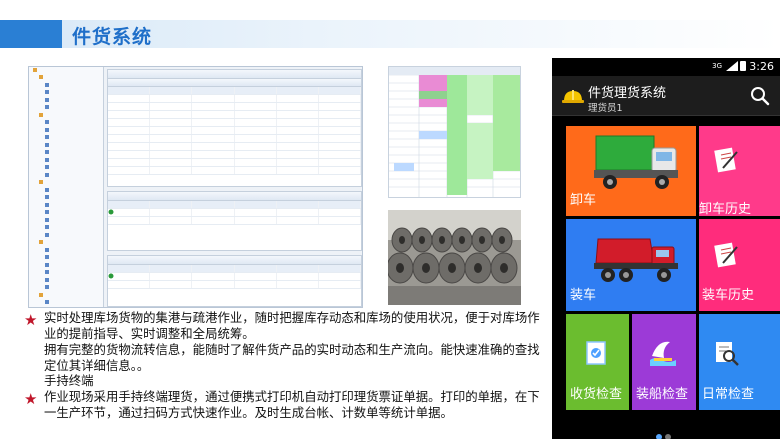 The height and width of the screenshot is (439, 780). I want to click on tile-receiving-check: 收货检查, so click(597, 362).